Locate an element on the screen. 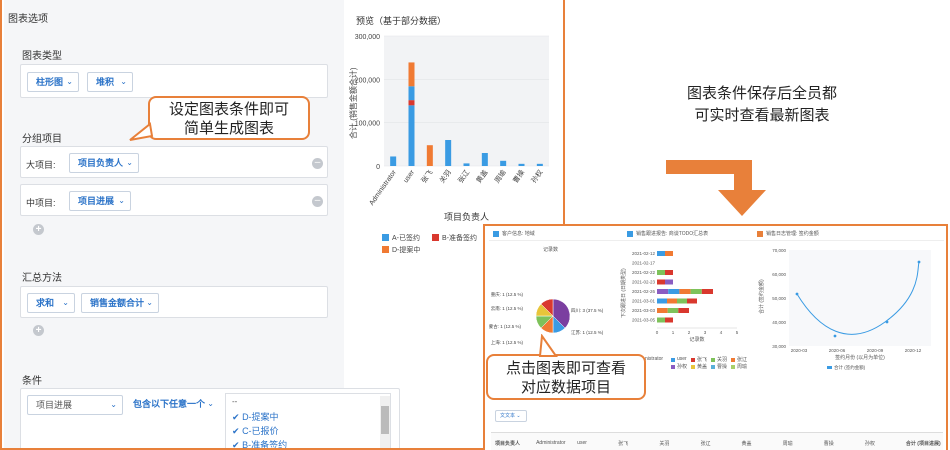 The width and height of the screenshot is (950, 450). caption-line: 可实时查看最新图表 is located at coordinates (762, 115).